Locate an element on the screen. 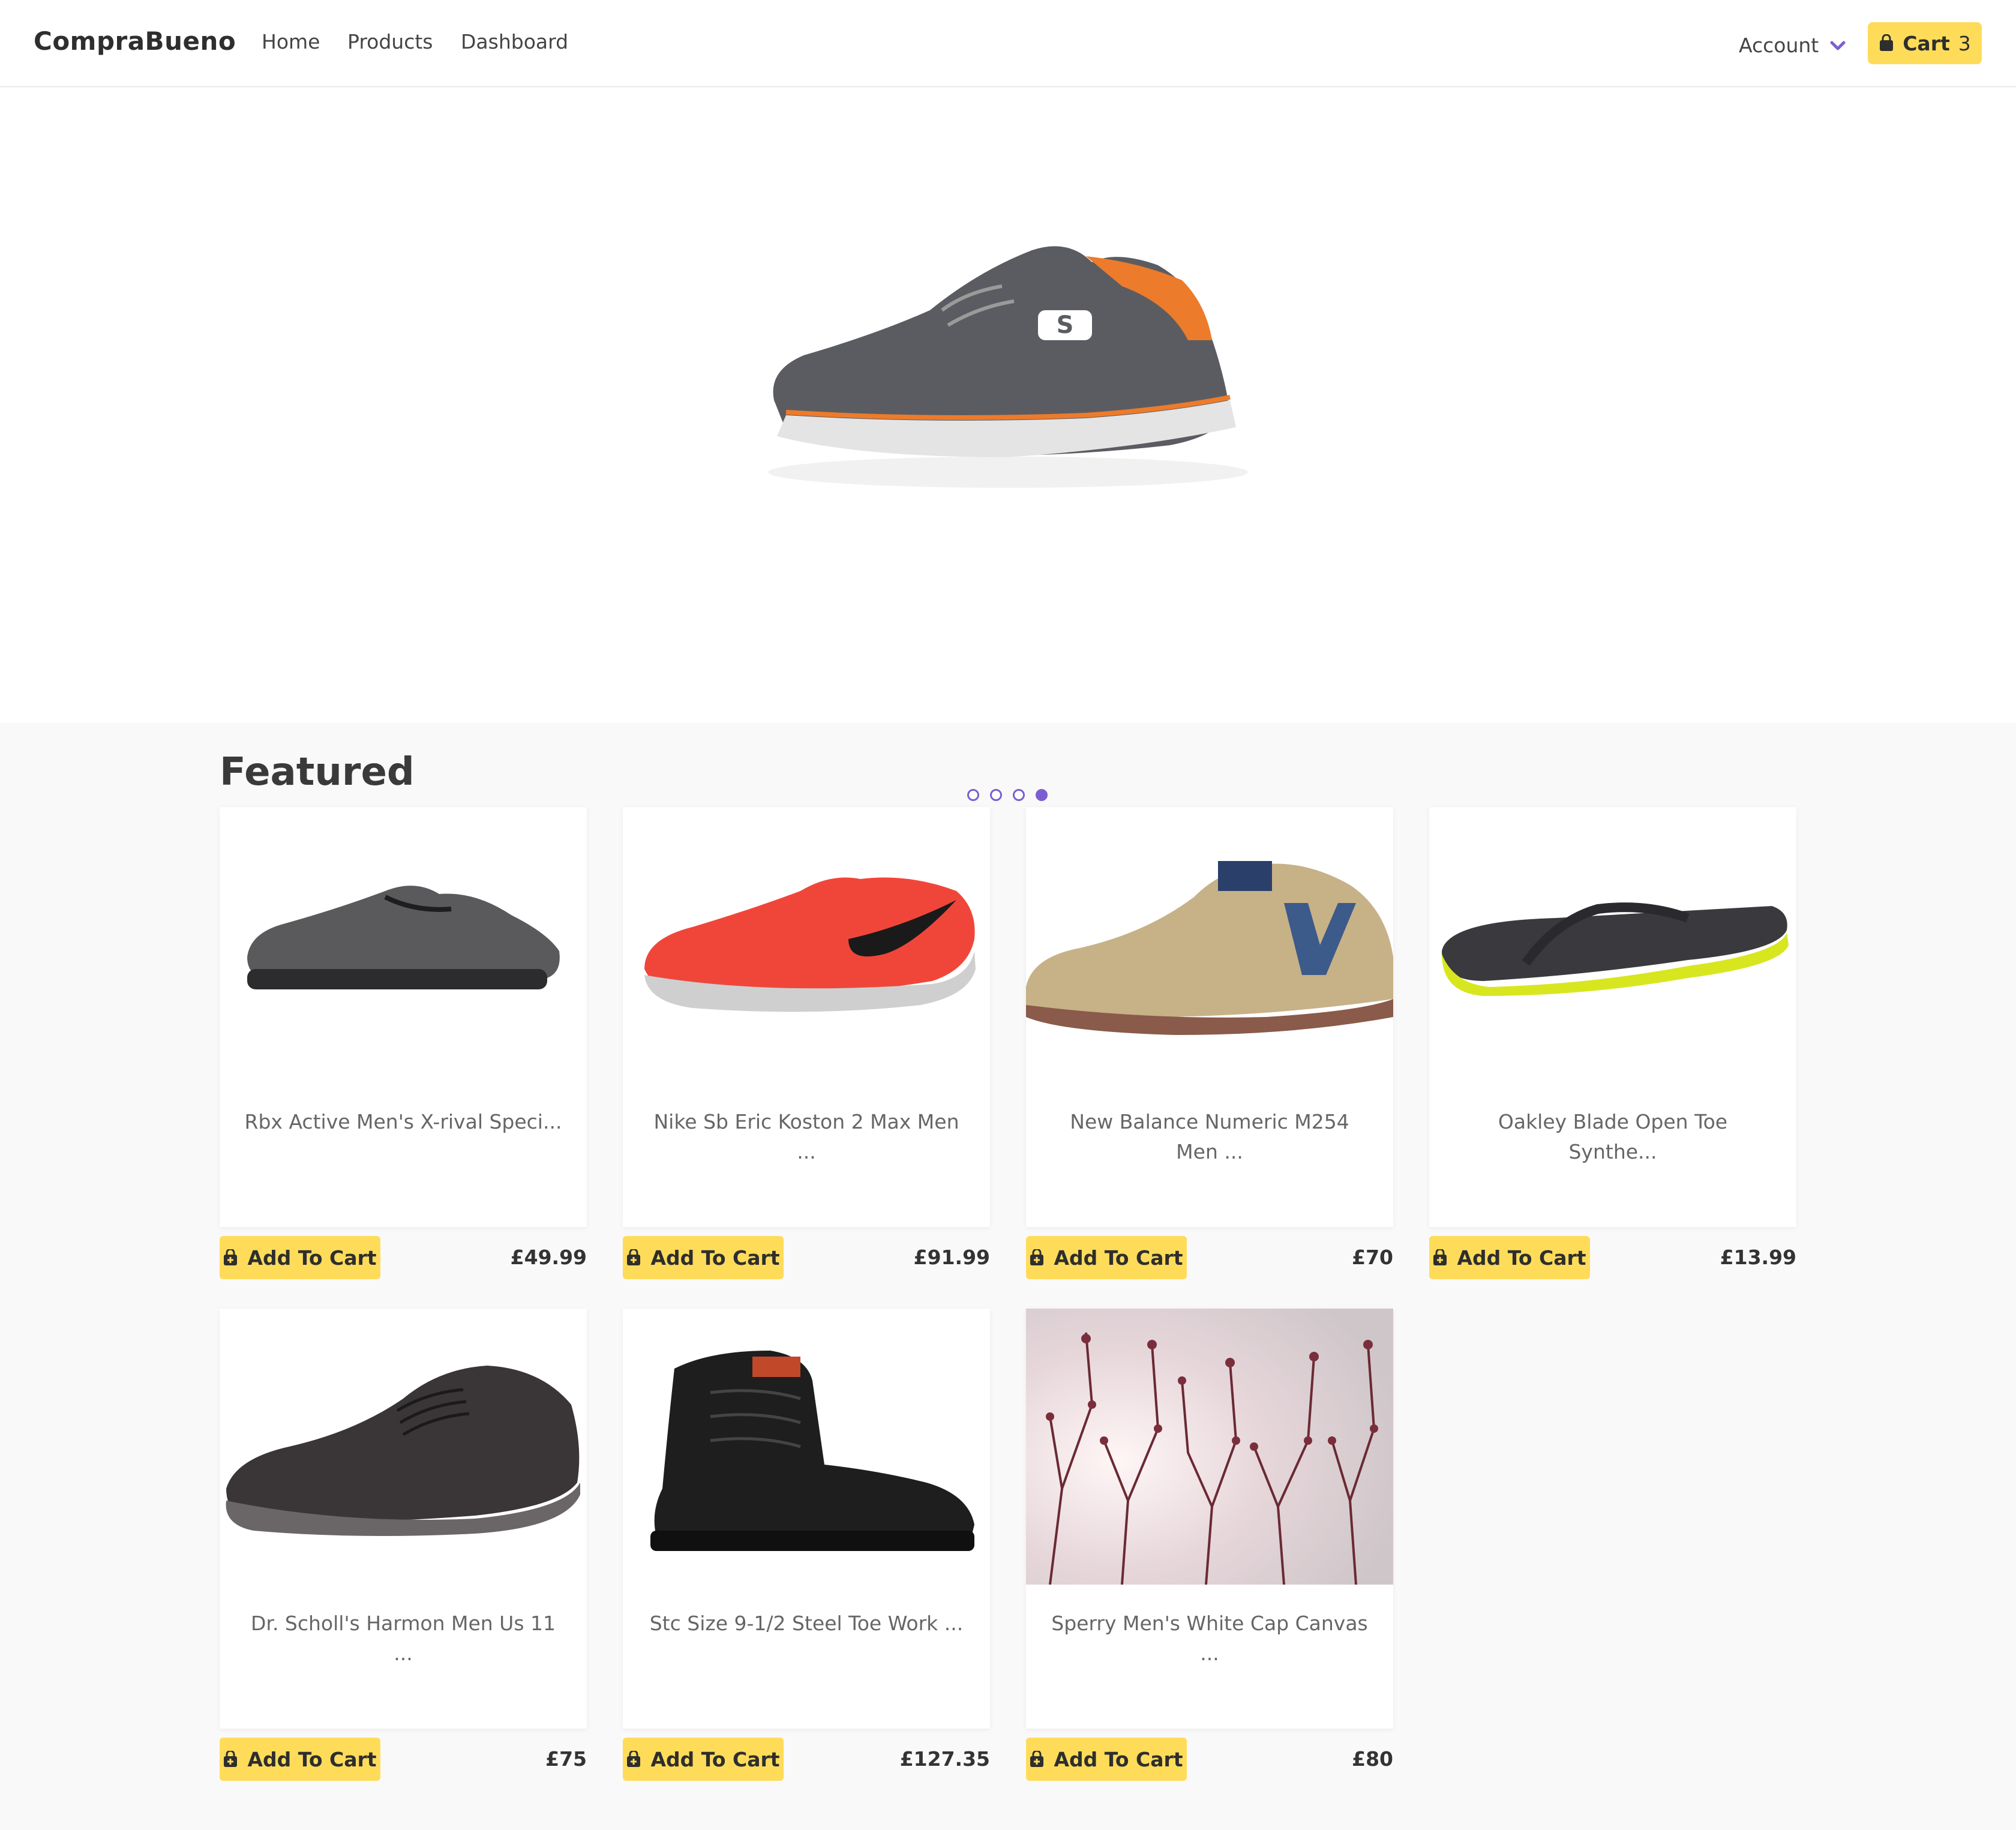  carousel-indicators is located at coordinates (1007, 795).